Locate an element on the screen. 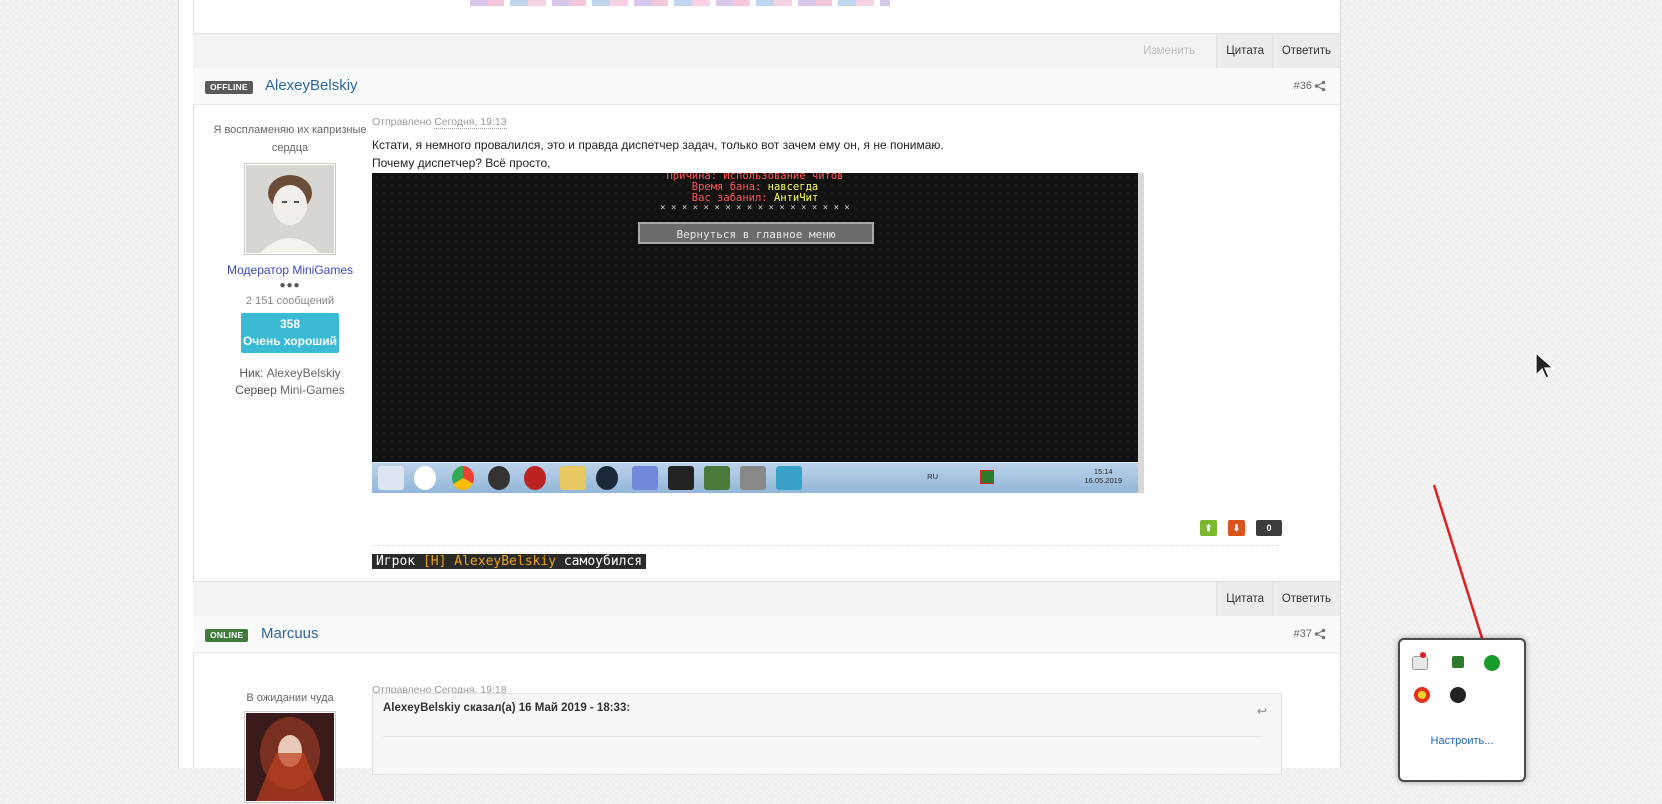 The height and width of the screenshot is (804, 1662). rank-pips: ●●● is located at coordinates (290, 285).